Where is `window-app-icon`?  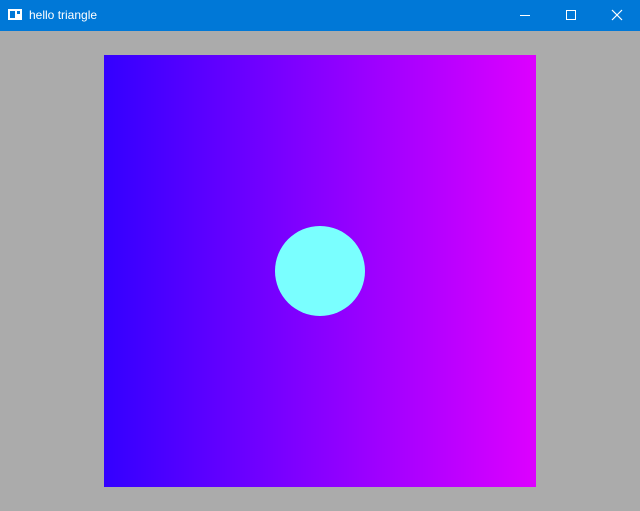 window-app-icon is located at coordinates (15, 14).